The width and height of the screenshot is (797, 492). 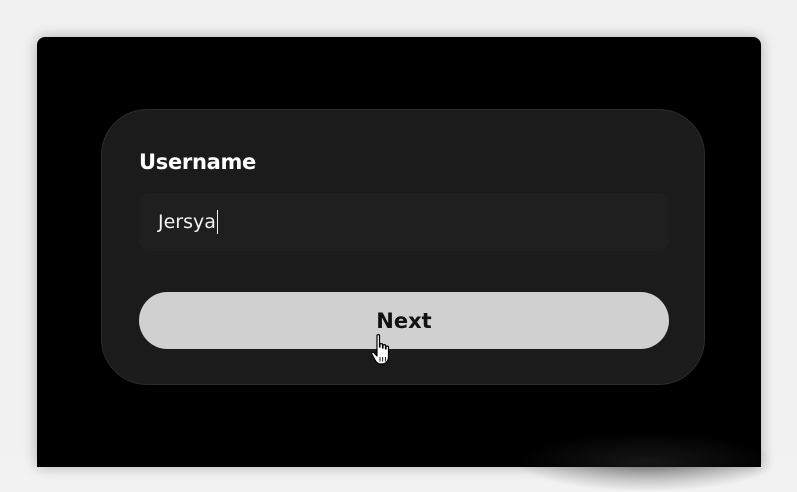 I want to click on username-input-value: Jersya, so click(x=187, y=222).